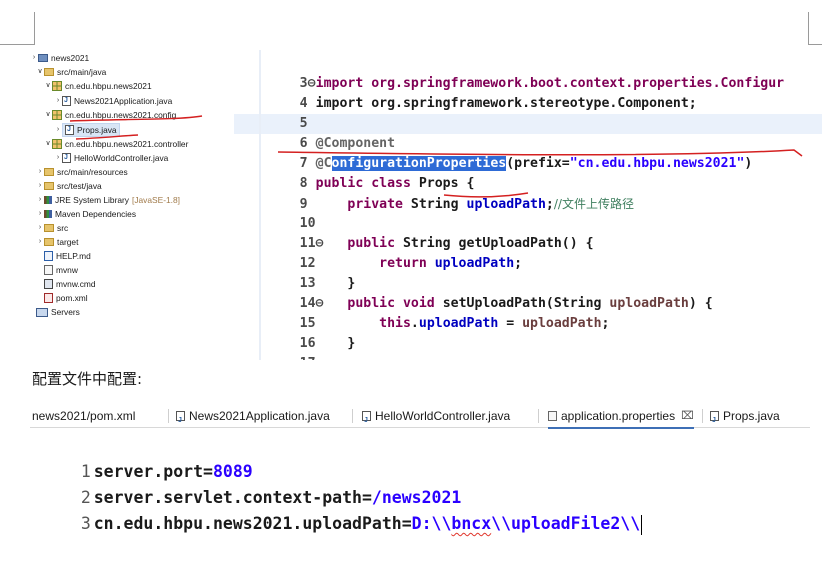 Image resolution: width=822 pixels, height=566 pixels. Describe the element at coordinates (121, 158) in the screenshot. I see `tree-item-label: HelloWorldController.java` at that location.